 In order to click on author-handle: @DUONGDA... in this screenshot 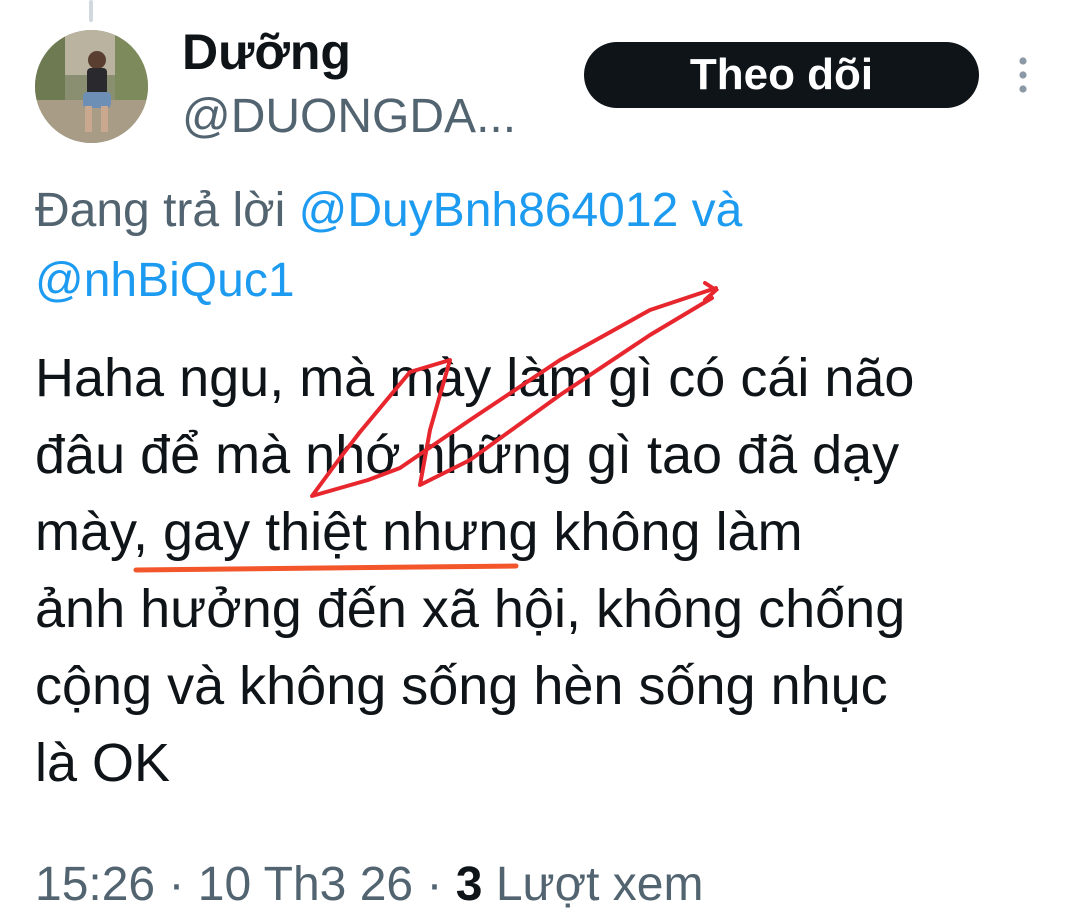, I will do `click(349, 117)`.